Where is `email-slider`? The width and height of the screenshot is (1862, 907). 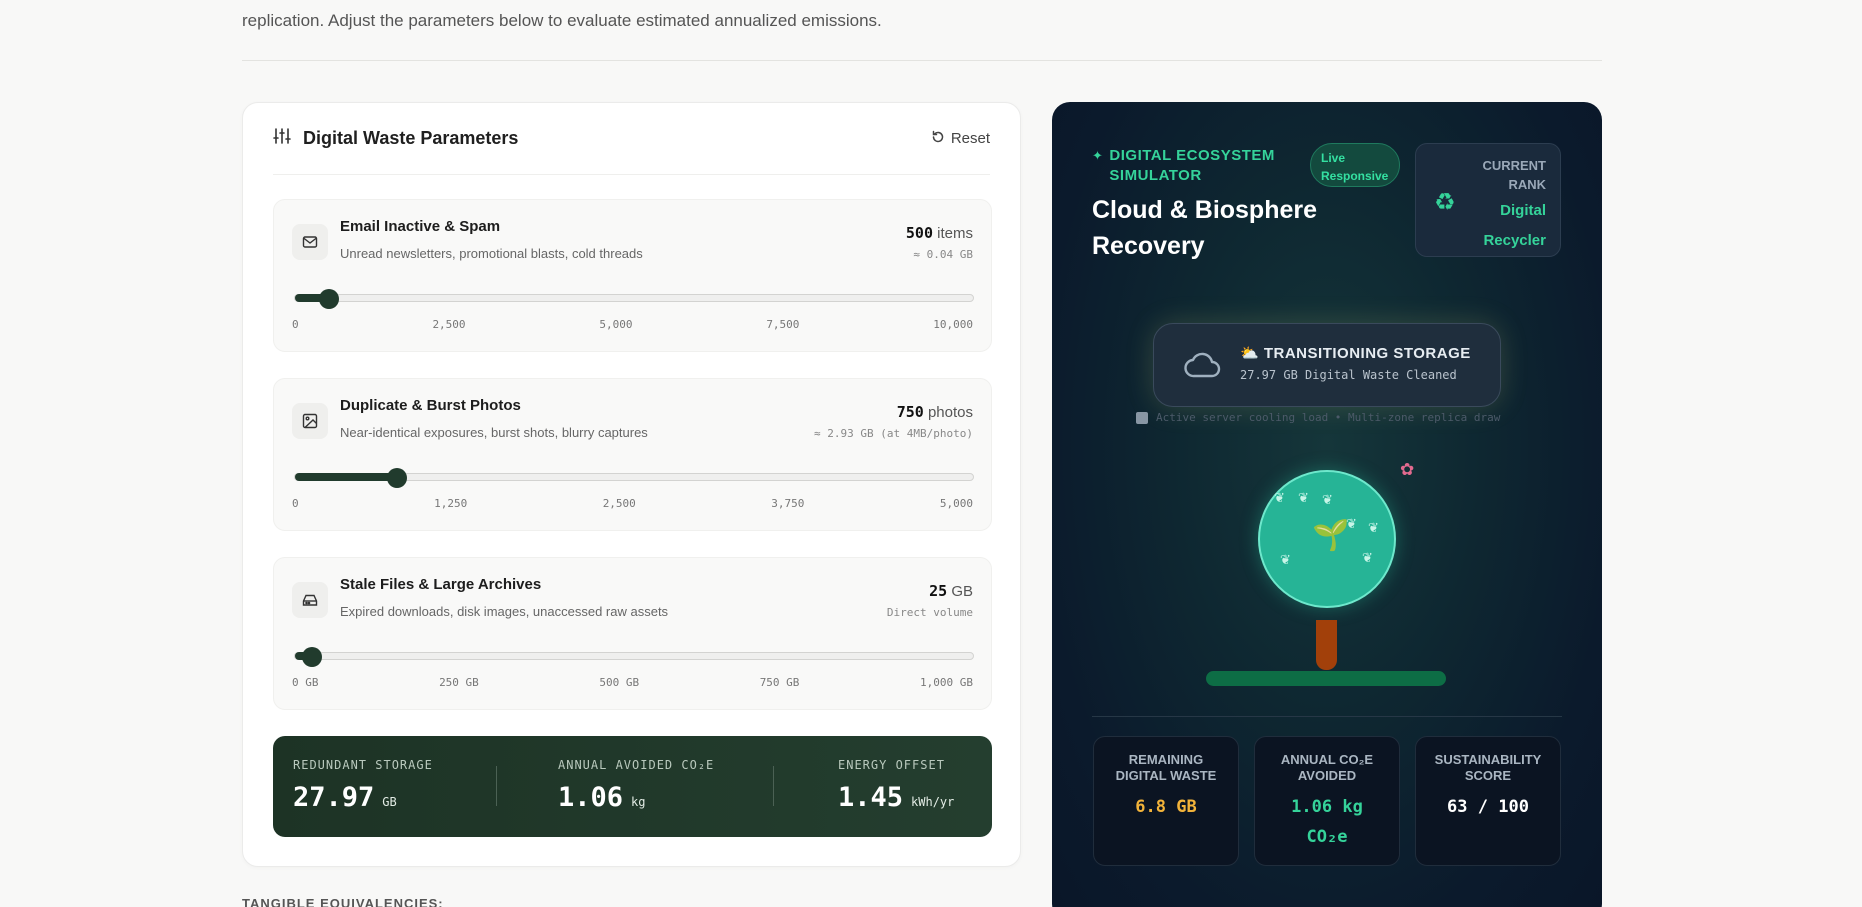
email-slider is located at coordinates (634, 299).